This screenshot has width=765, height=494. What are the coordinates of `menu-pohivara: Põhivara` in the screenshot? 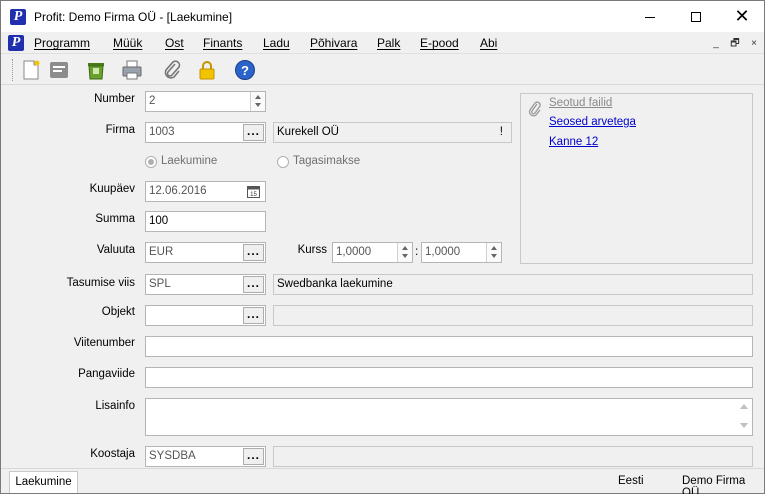 It's located at (333, 43).